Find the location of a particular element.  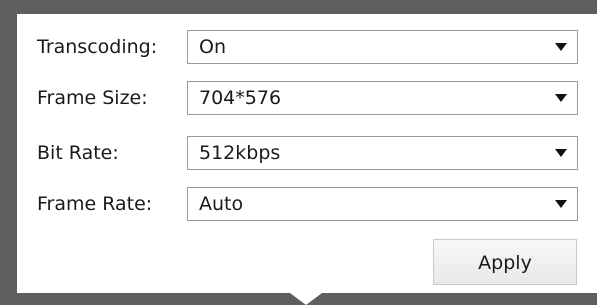

transcoding-select: On is located at coordinates (382, 47).